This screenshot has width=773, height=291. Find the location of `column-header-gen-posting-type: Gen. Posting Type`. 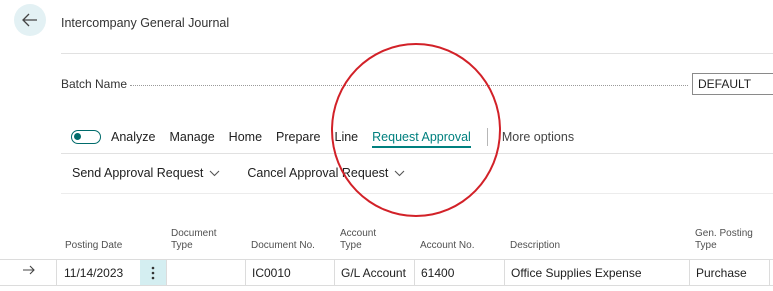

column-header-gen-posting-type: Gen. Posting Type is located at coordinates (724, 240).